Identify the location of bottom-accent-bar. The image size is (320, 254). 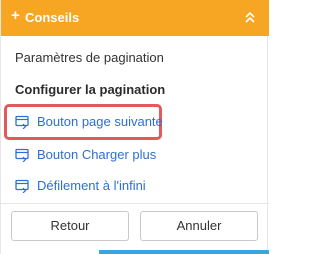
(184, 252).